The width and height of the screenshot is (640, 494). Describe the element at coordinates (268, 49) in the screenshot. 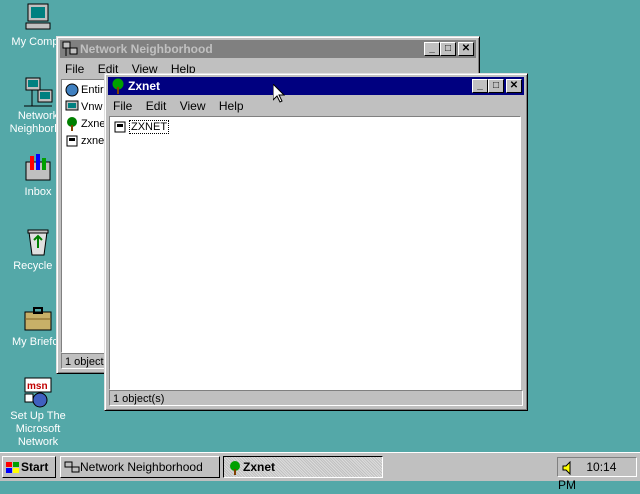

I see `title-bar: Network Neighborhood _ □ ✕` at that location.